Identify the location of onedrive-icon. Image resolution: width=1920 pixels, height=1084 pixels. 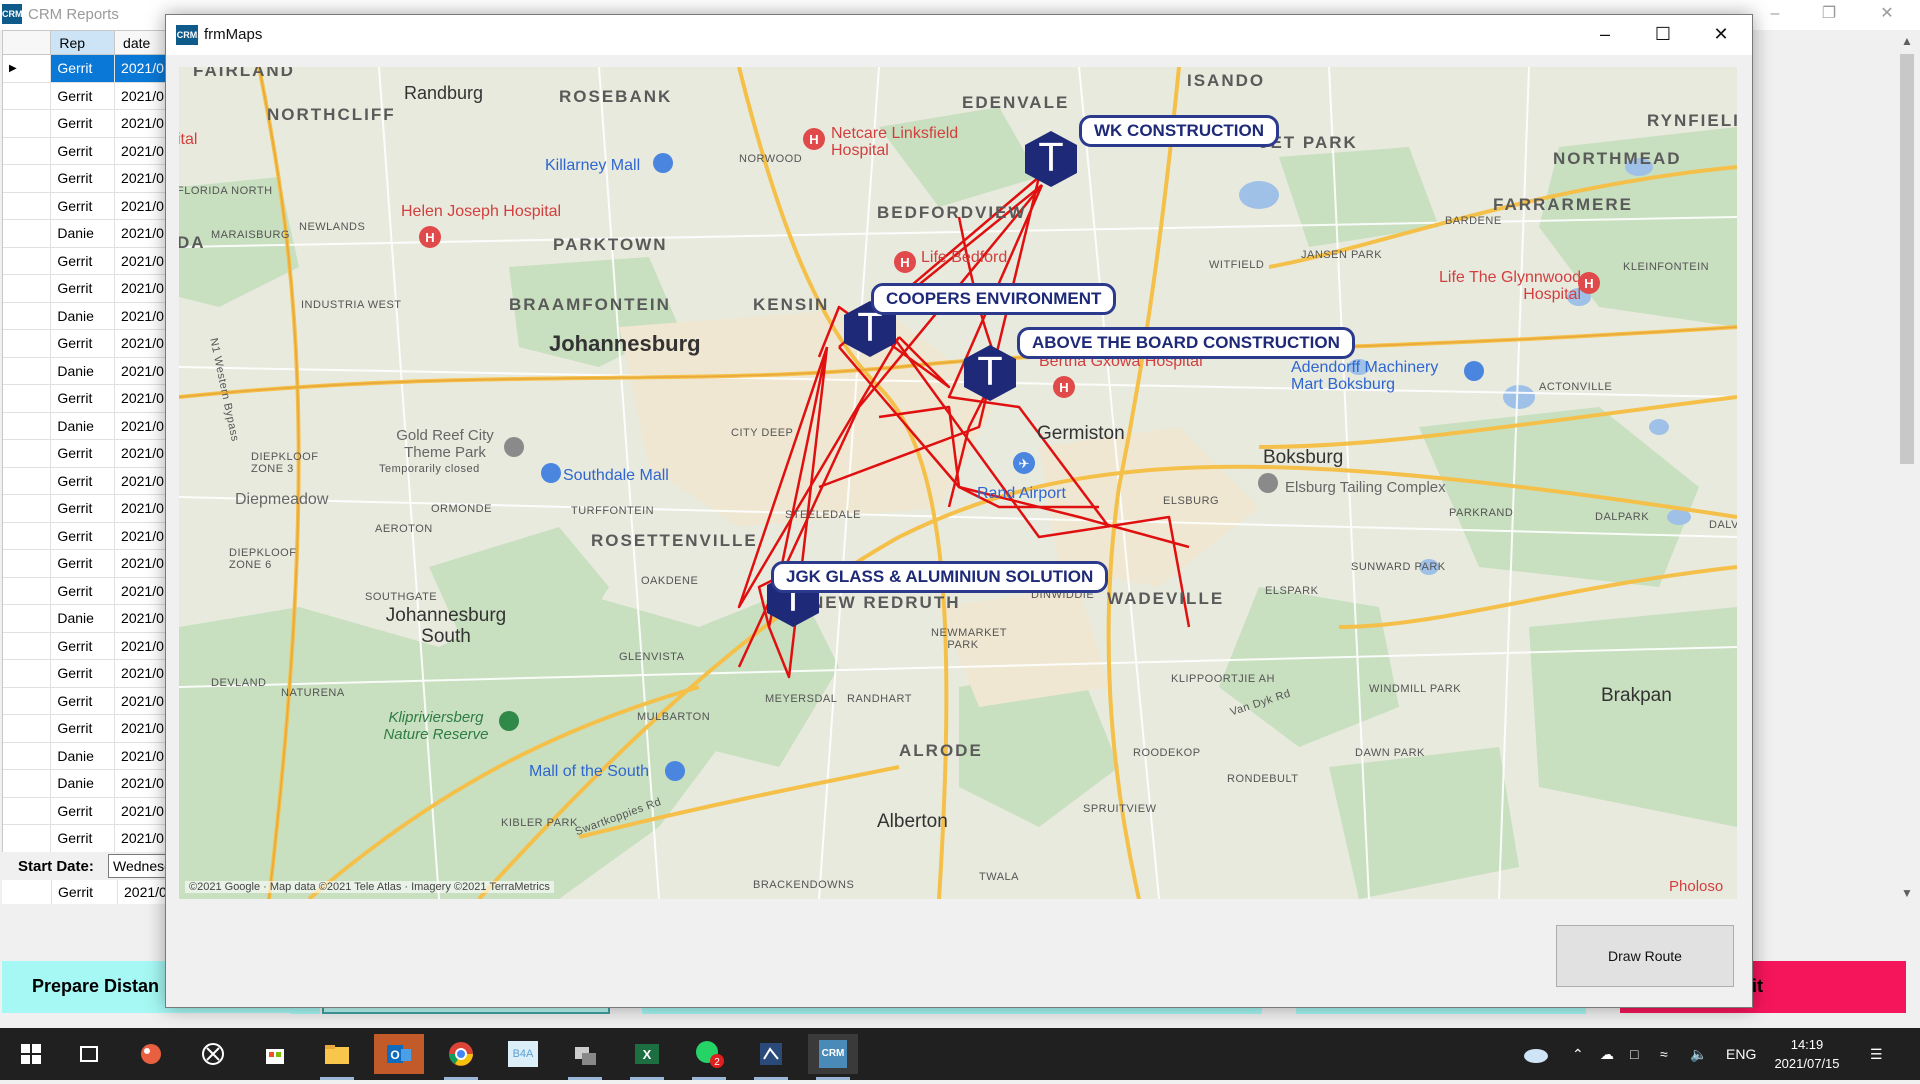
(1536, 1054).